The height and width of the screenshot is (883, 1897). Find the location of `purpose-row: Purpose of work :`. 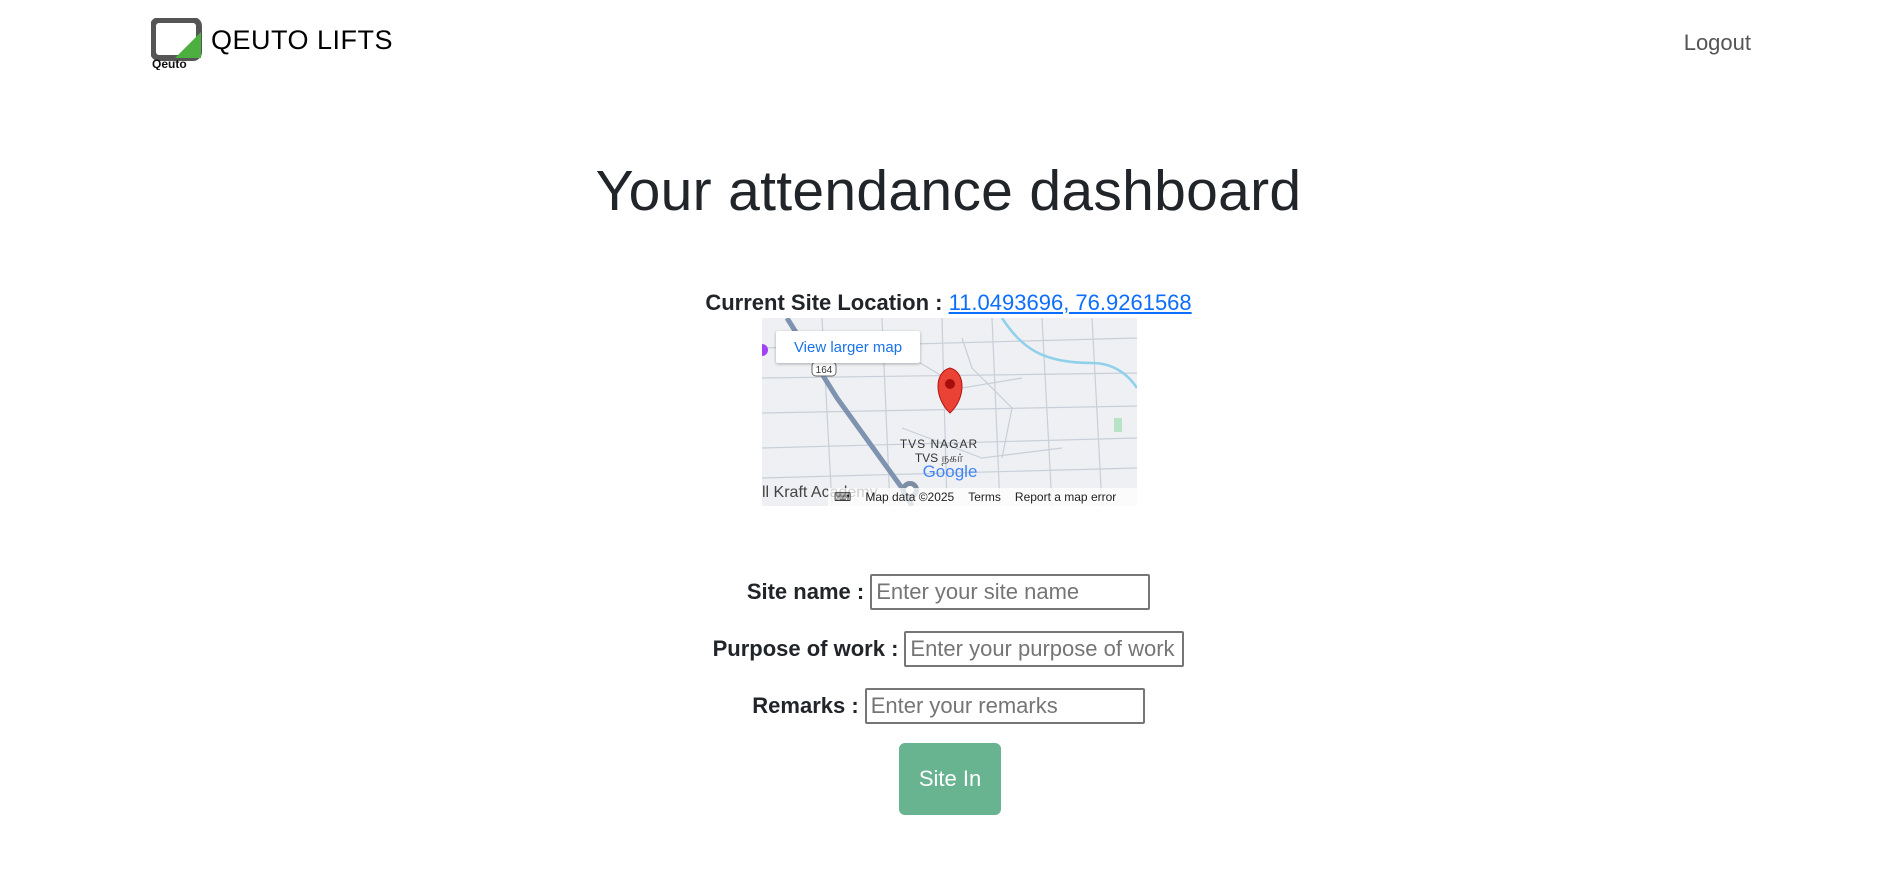

purpose-row: Purpose of work : is located at coordinates (948, 649).